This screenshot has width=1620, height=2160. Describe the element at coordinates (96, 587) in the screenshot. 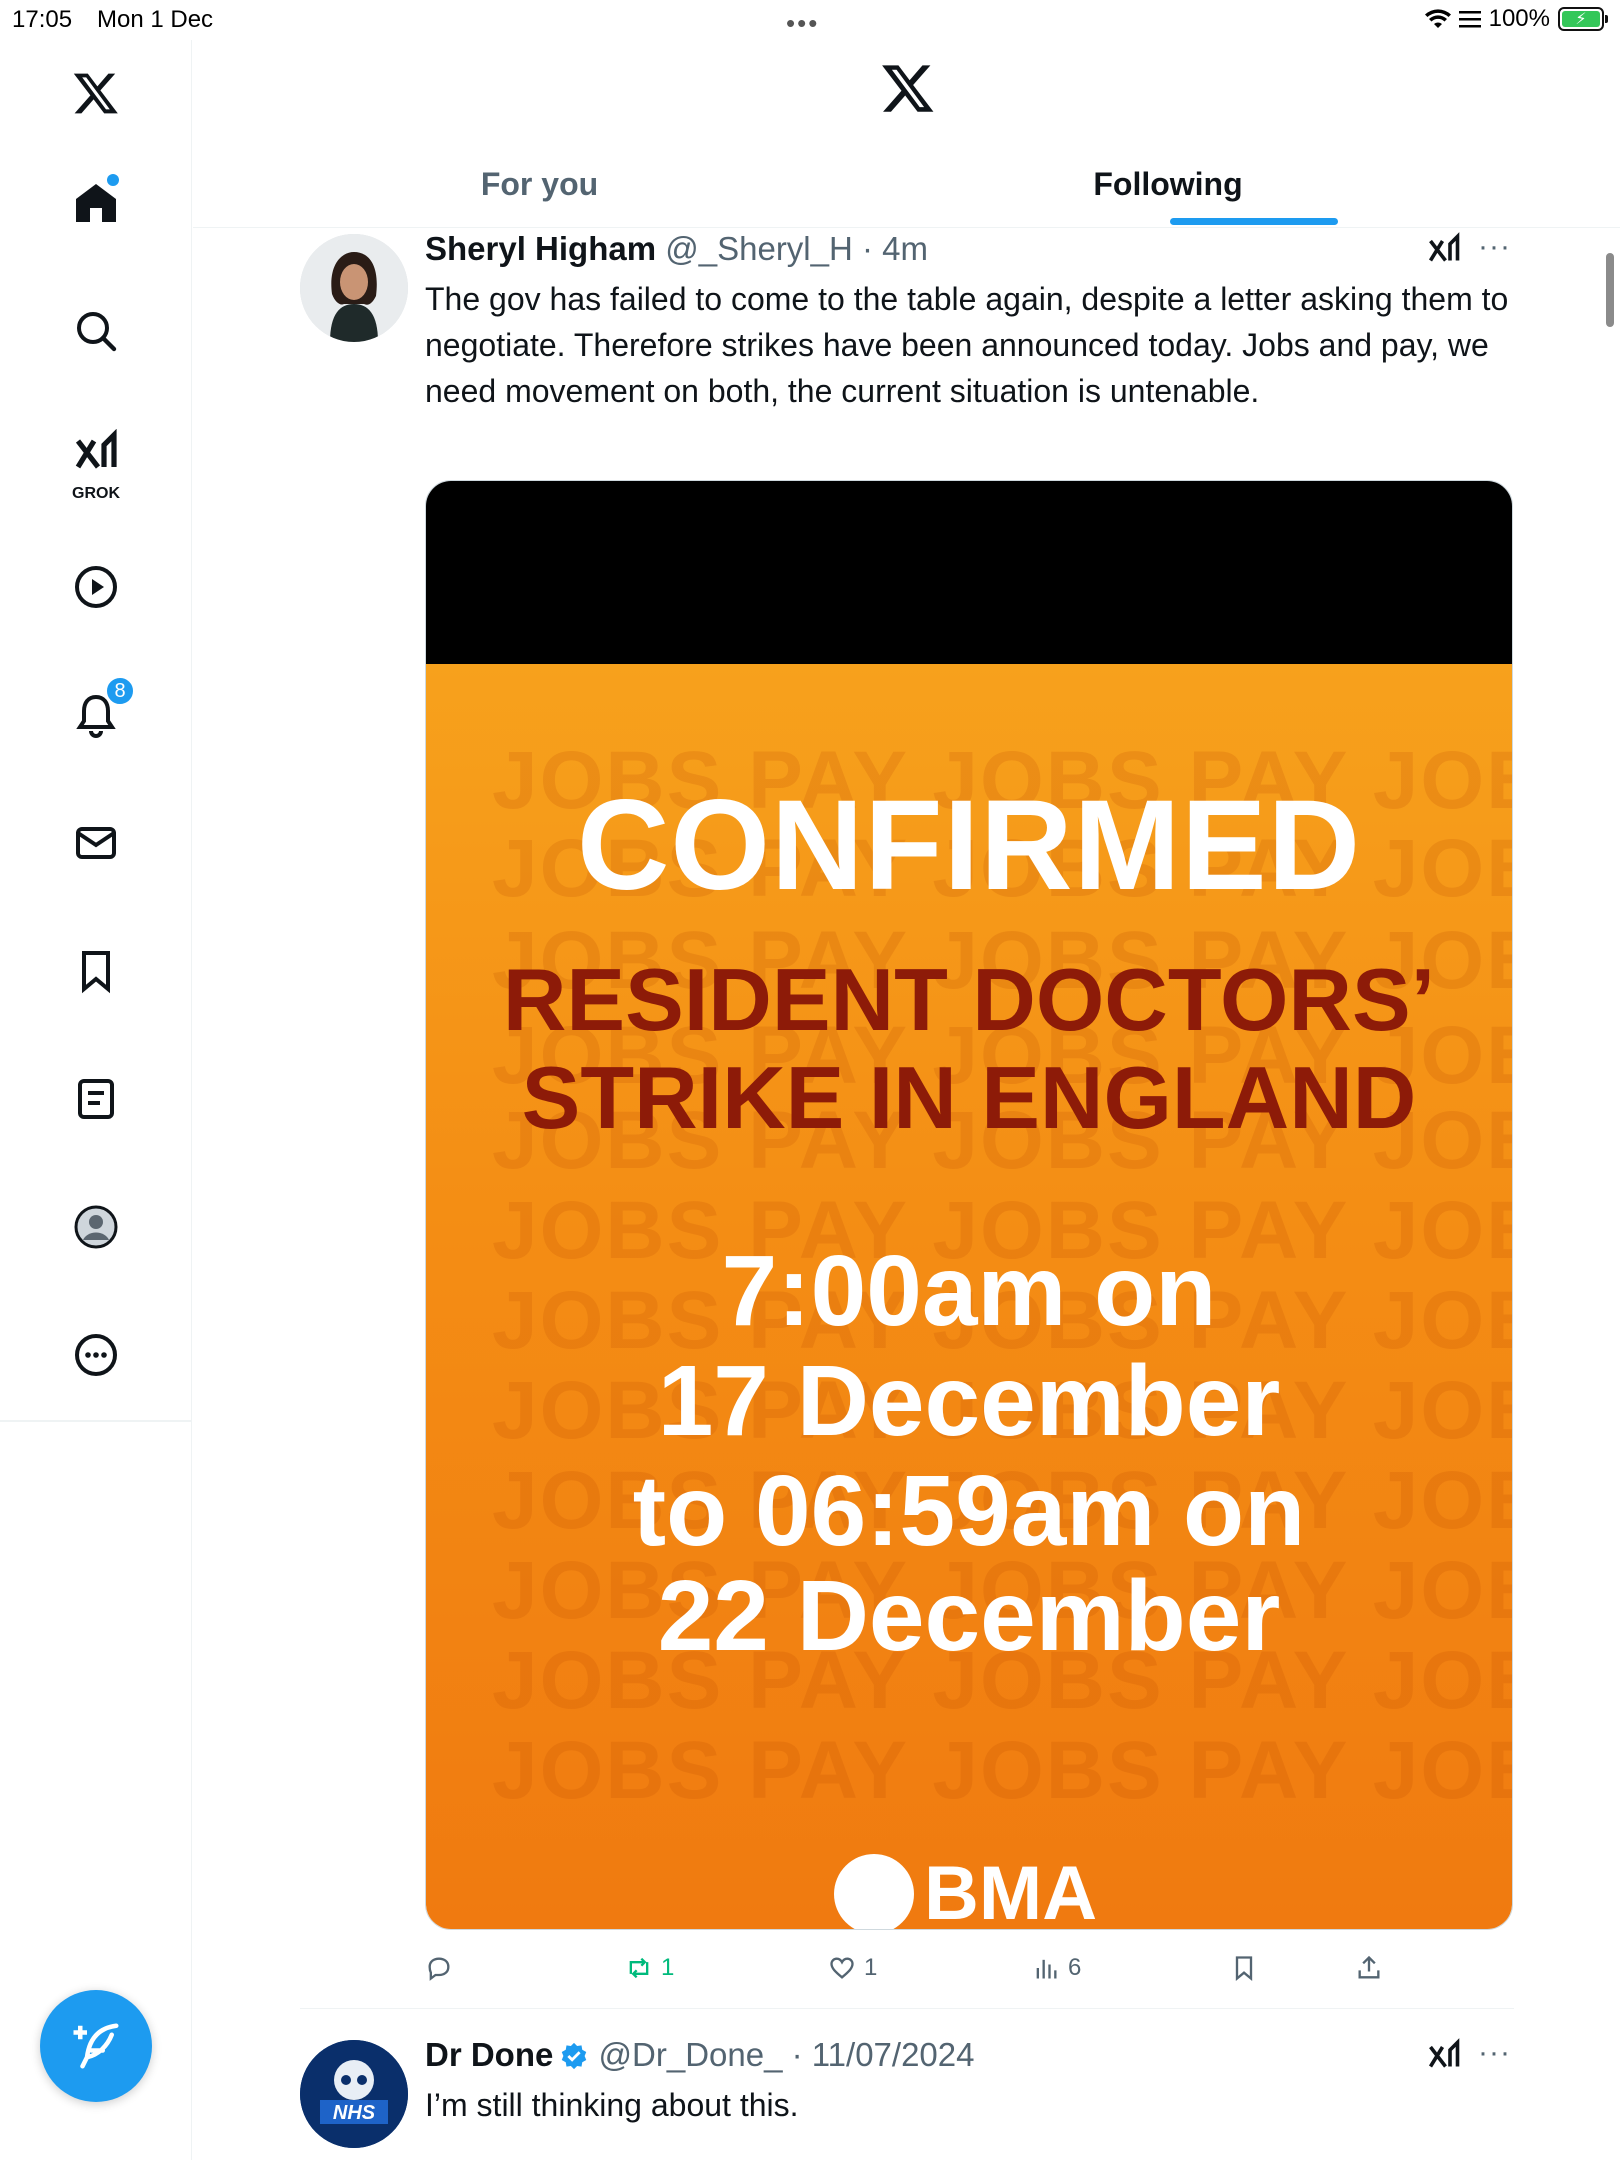

I see `video-icon` at that location.